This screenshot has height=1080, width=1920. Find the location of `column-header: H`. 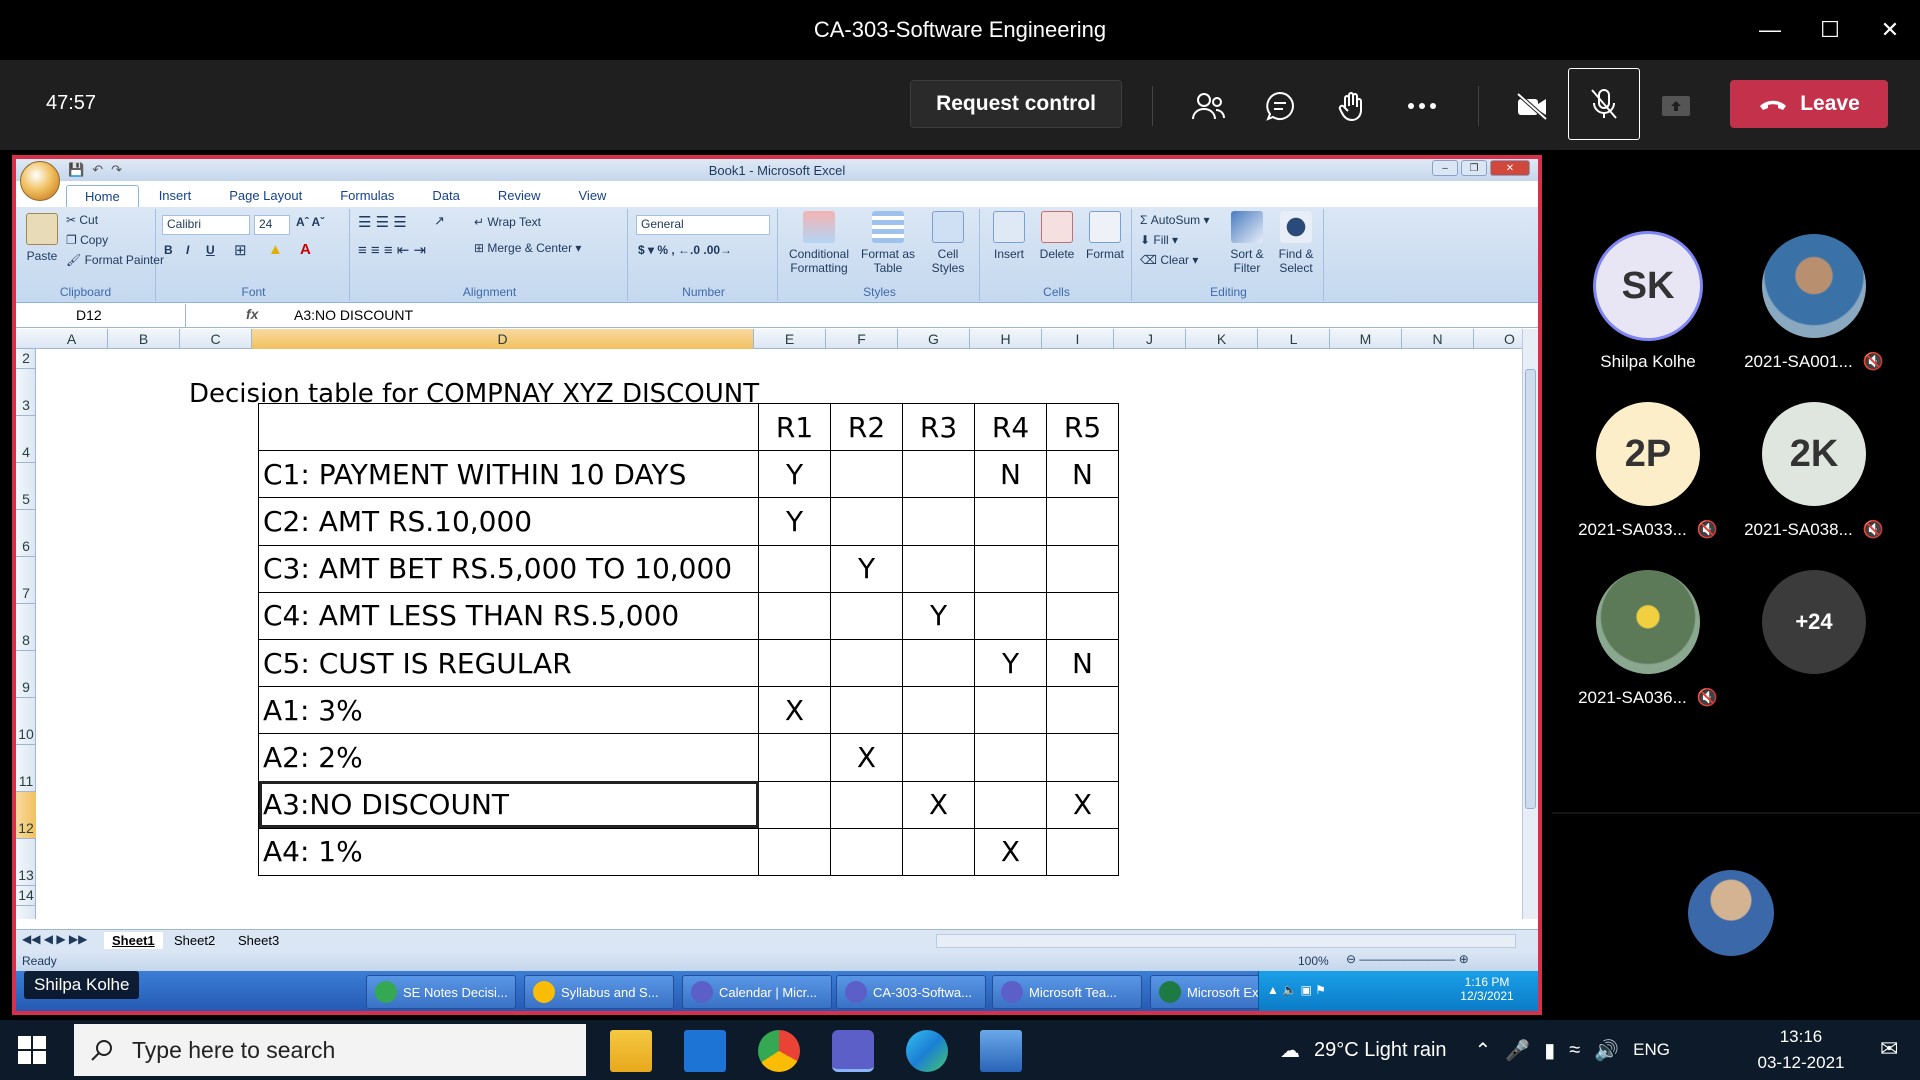

column-header: H is located at coordinates (1006, 339).